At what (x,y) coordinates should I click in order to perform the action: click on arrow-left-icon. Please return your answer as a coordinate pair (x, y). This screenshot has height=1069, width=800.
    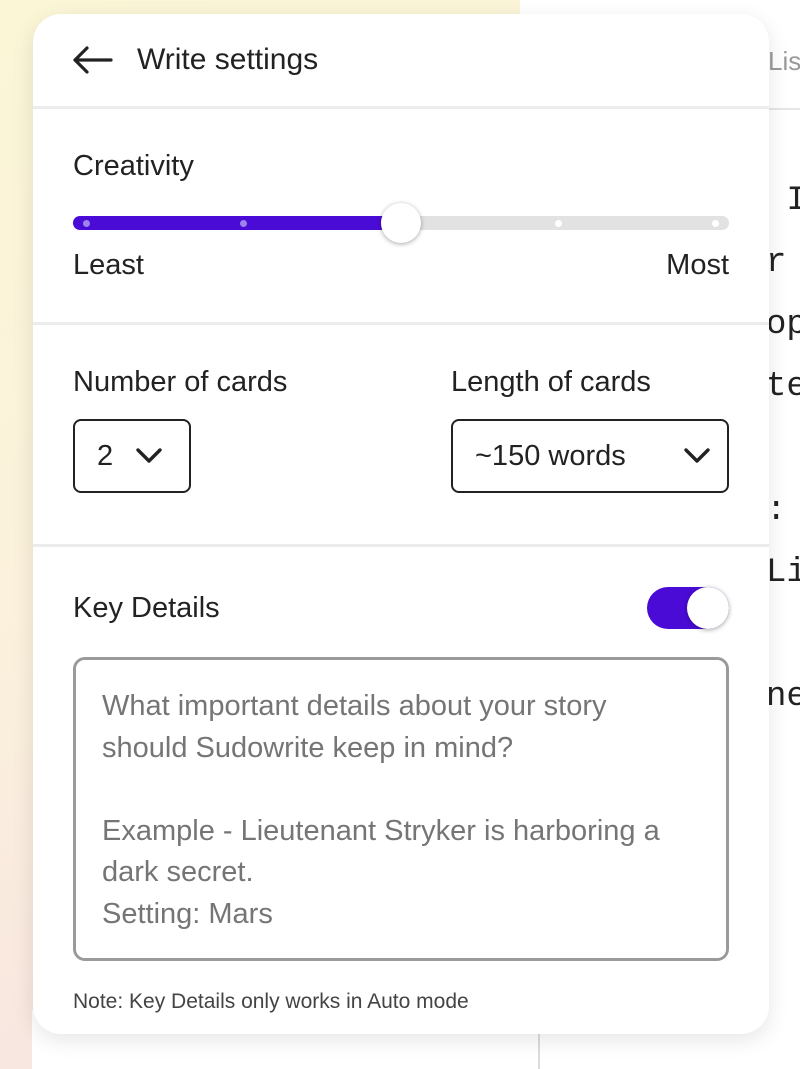
    Looking at the image, I should click on (93, 60).